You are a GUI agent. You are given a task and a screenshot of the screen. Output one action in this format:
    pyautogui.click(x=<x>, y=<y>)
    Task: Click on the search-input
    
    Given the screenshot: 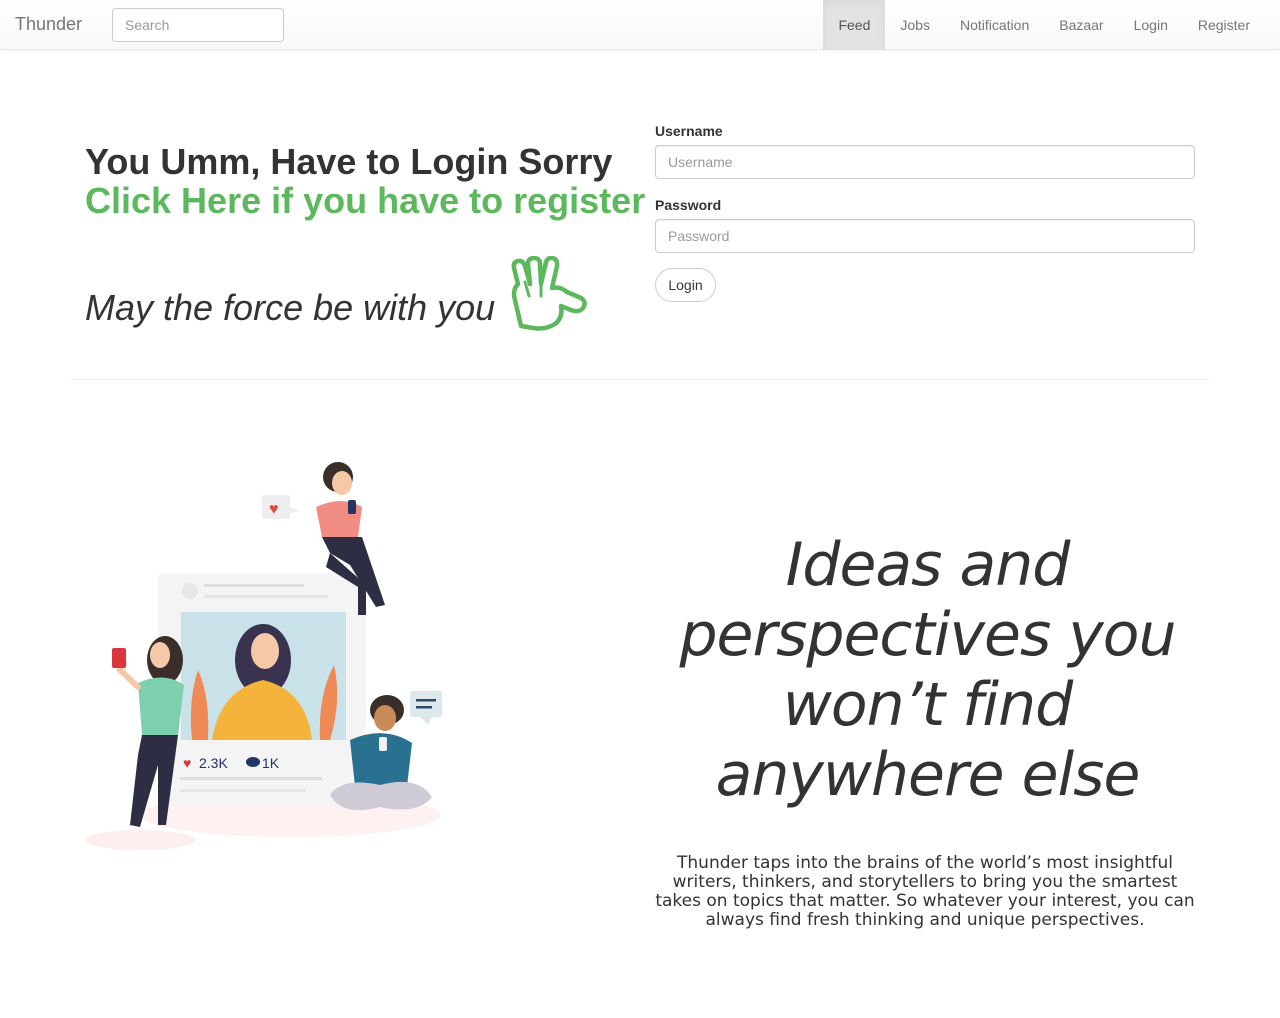 What is the action you would take?
    pyautogui.click(x=198, y=25)
    